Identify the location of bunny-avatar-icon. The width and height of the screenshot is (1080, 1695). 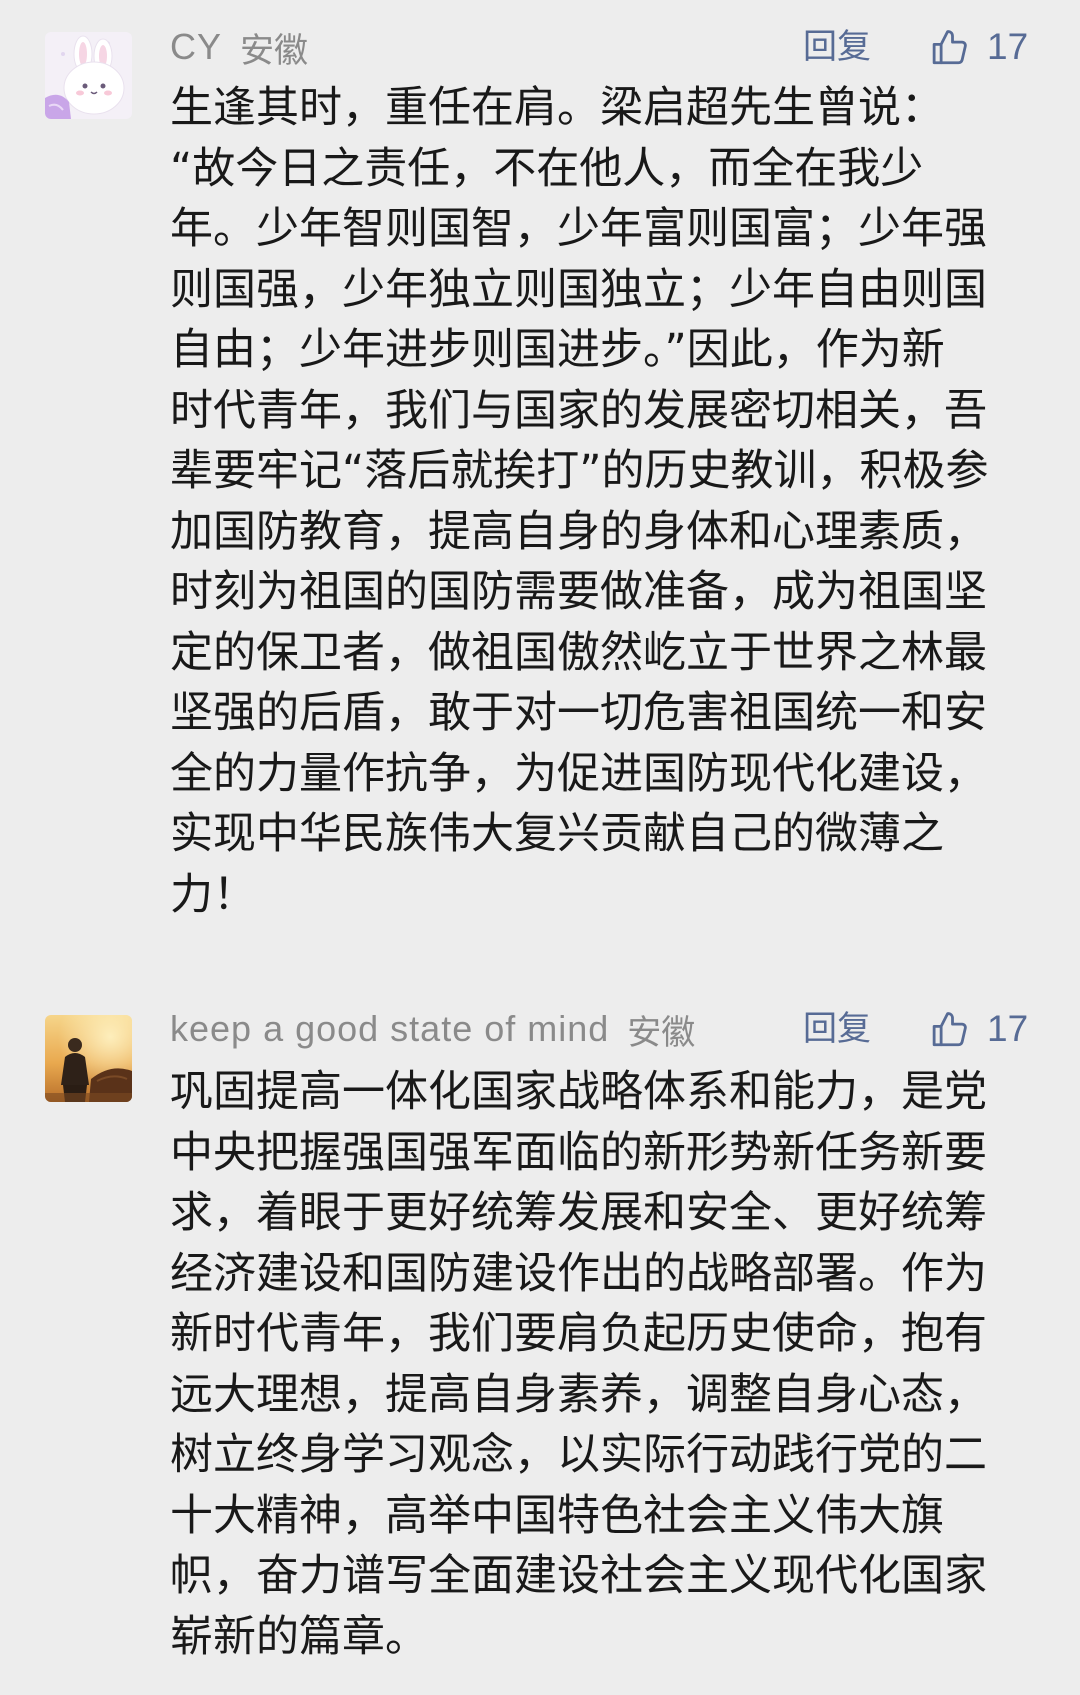
(88, 75).